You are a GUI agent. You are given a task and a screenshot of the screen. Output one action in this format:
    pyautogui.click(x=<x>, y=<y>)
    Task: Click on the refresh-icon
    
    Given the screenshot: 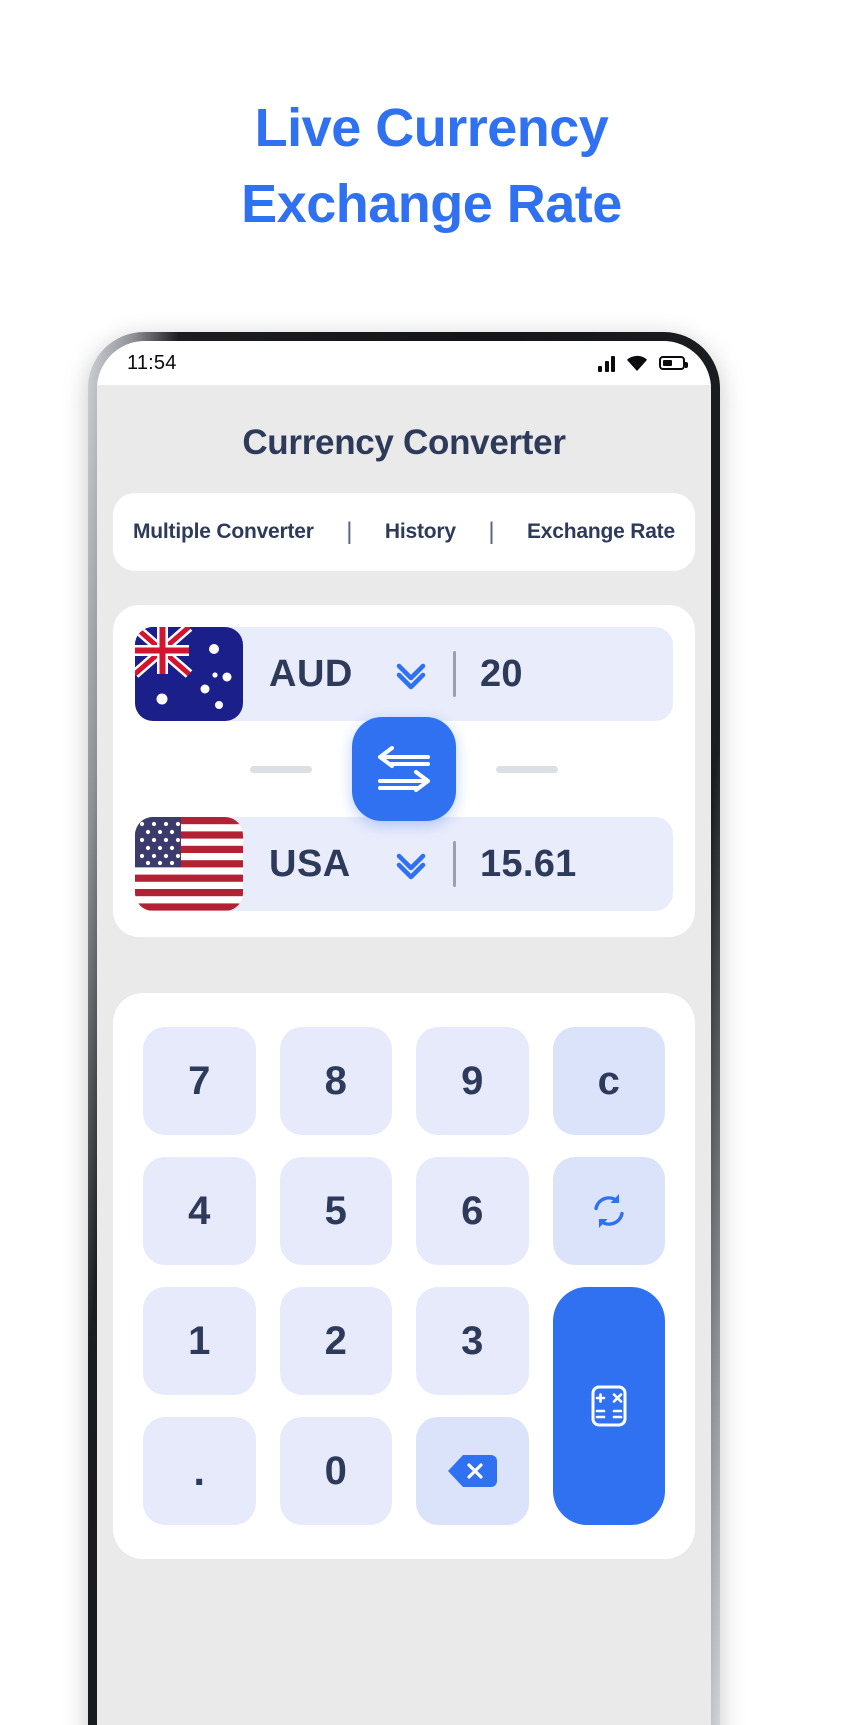 What is the action you would take?
    pyautogui.click(x=609, y=1211)
    